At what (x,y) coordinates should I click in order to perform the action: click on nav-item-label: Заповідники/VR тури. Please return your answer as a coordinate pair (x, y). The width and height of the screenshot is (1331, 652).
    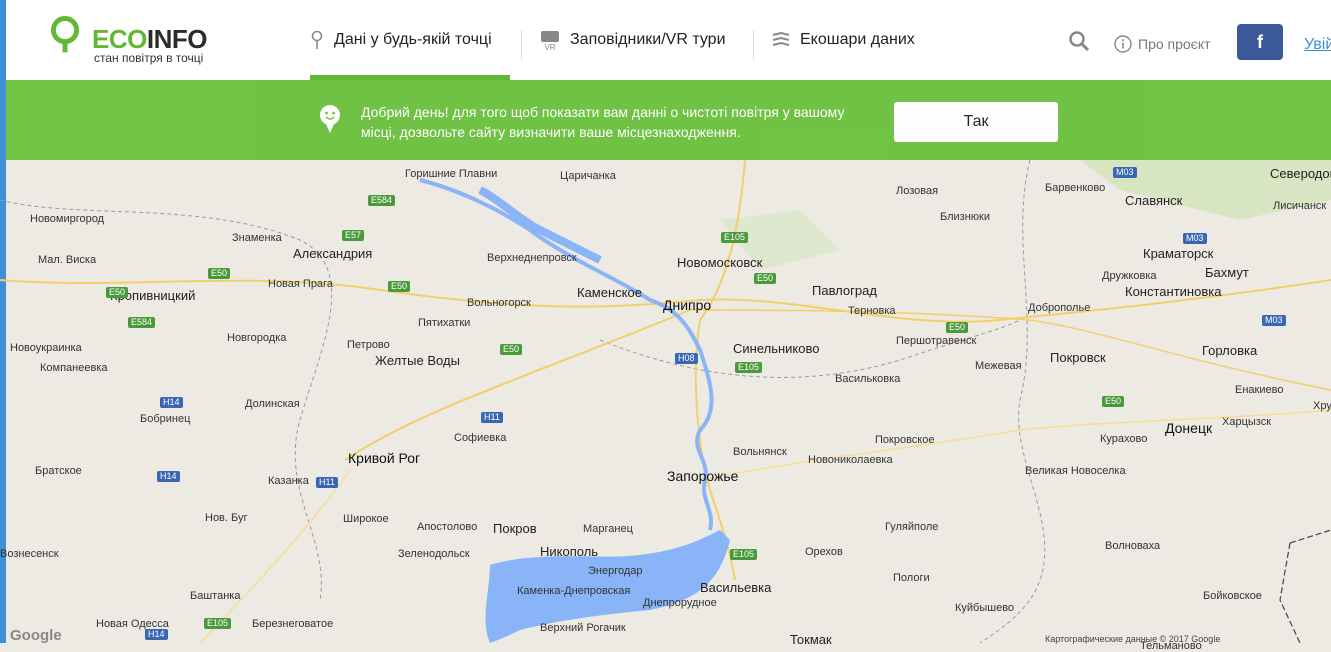
    Looking at the image, I should click on (648, 39).